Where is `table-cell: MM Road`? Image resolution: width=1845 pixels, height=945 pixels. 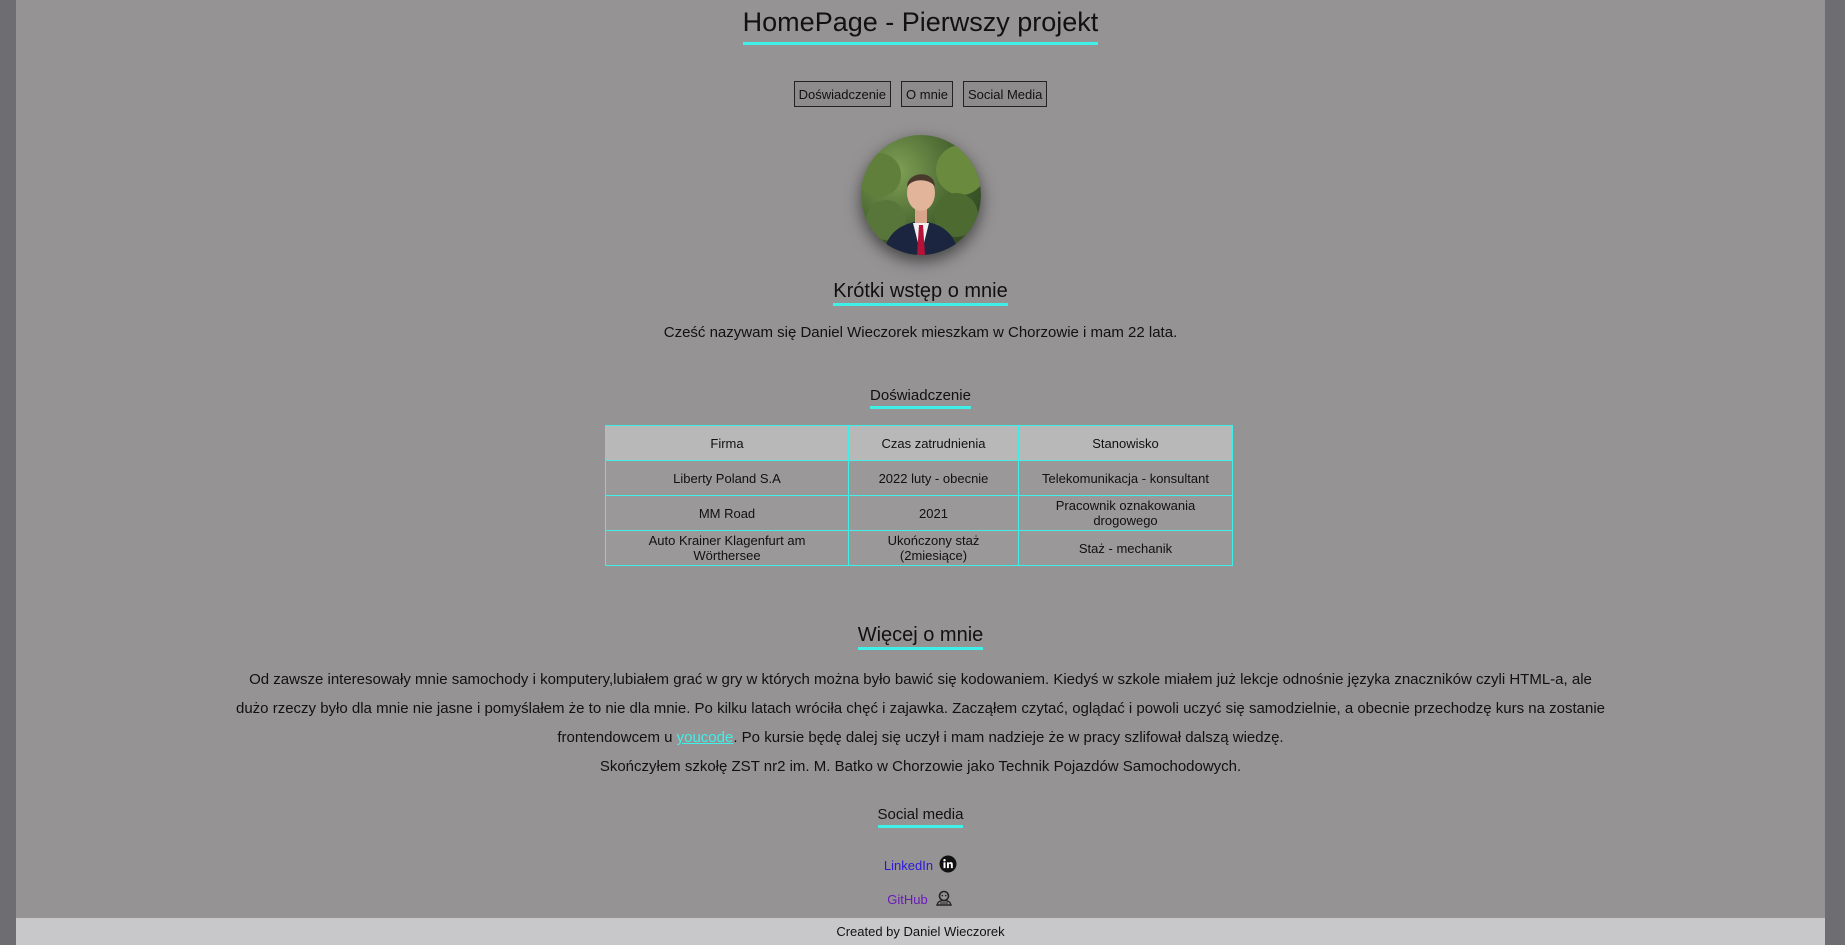 table-cell: MM Road is located at coordinates (727, 513).